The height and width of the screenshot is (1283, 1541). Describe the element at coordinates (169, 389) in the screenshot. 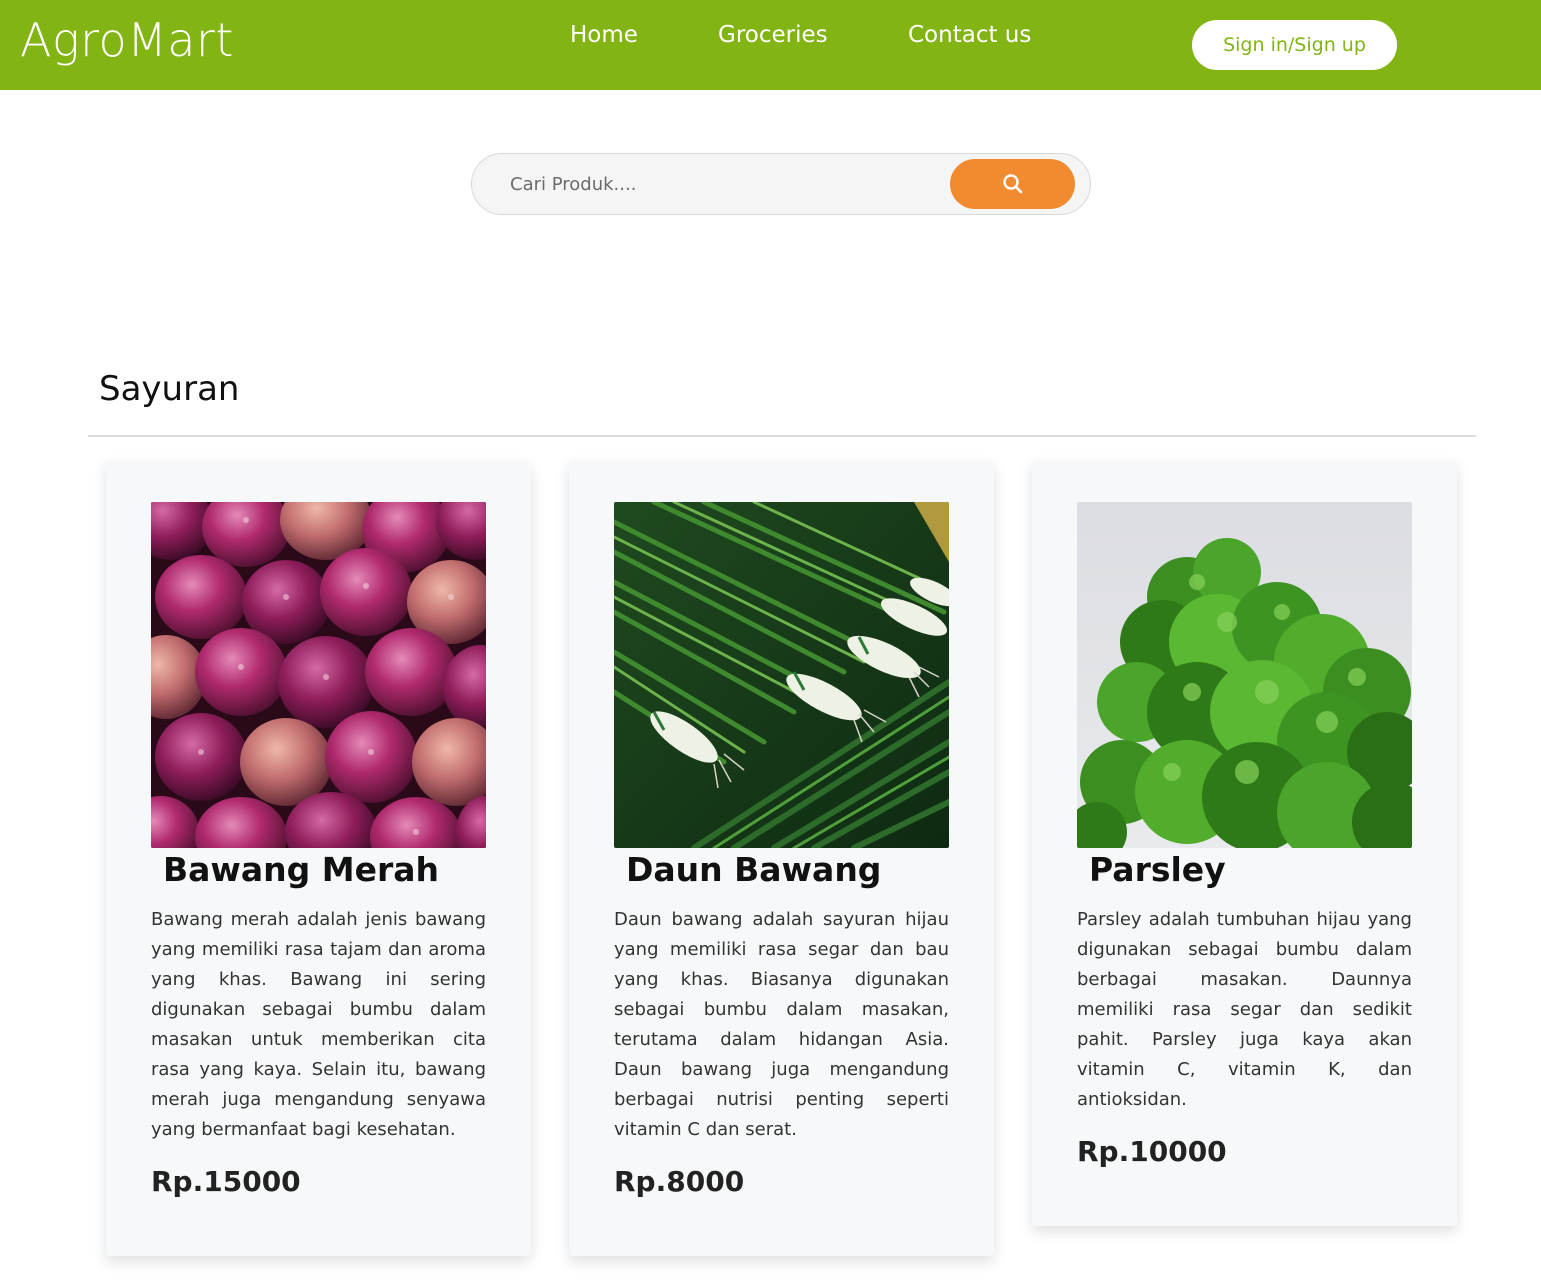

I see `section-title: Sayuran` at that location.